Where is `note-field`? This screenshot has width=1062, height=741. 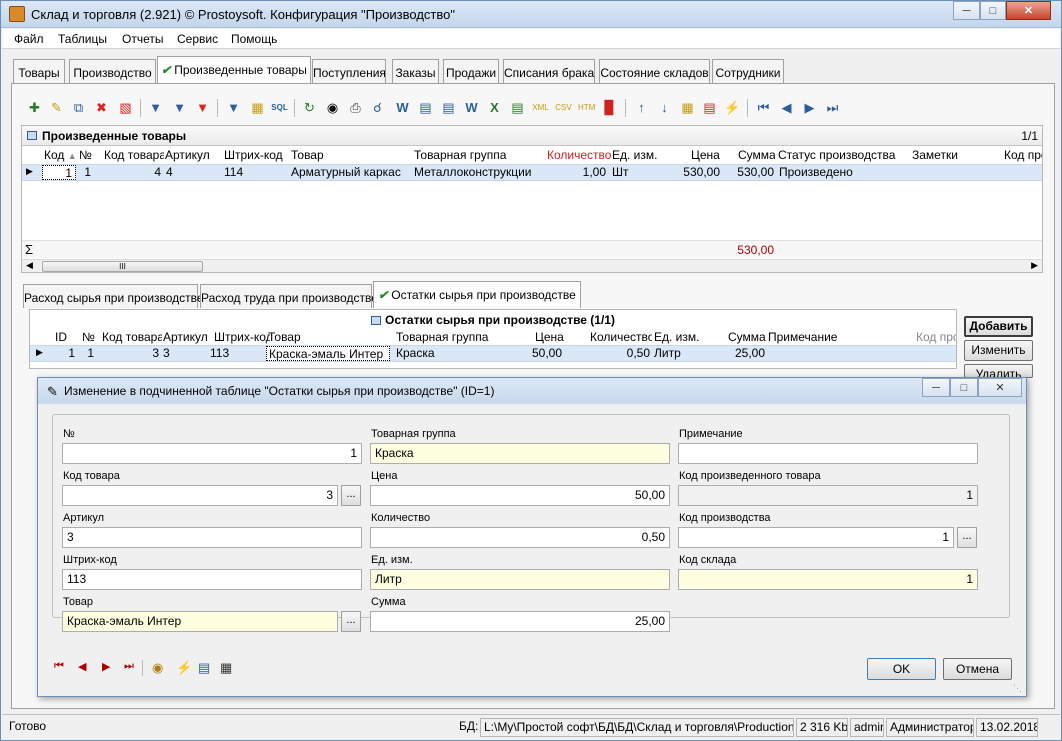 note-field is located at coordinates (828, 453).